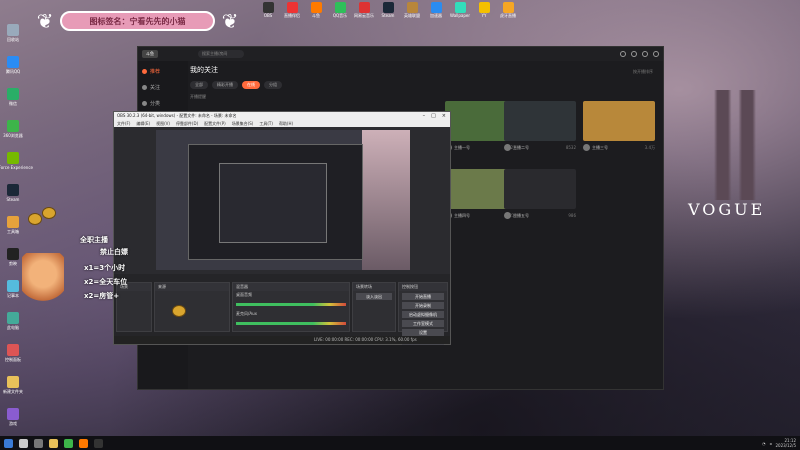 The height and width of the screenshot is (450, 800). I want to click on control-button: 设置, so click(423, 332).